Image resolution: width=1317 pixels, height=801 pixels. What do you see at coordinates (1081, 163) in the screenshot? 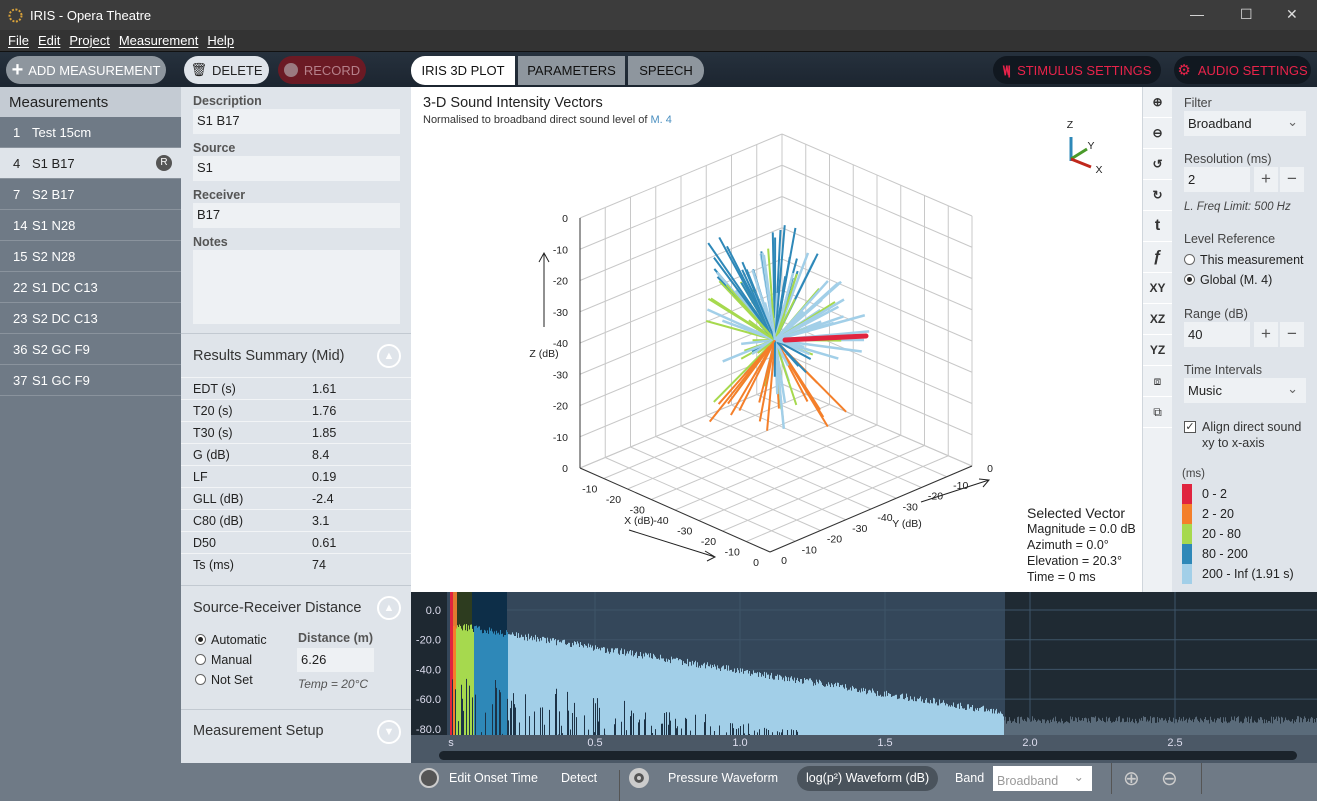
I see `gizmo-x-arrow` at bounding box center [1081, 163].